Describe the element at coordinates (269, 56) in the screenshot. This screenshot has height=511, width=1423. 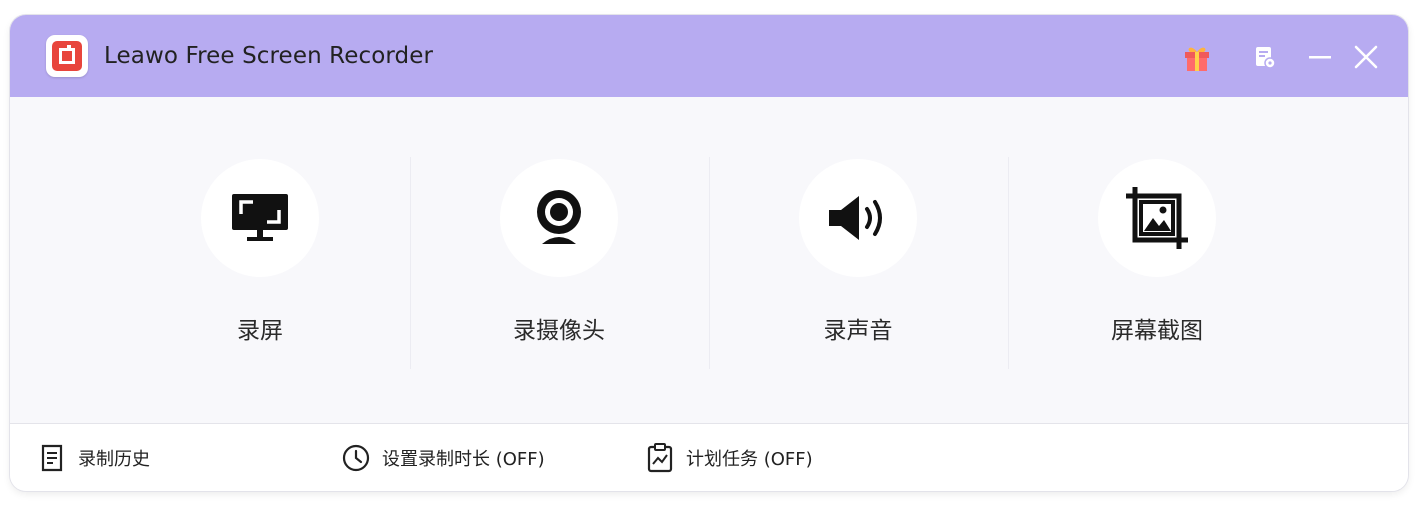
I see `window-title: Leawo Free Screen Recorder` at that location.